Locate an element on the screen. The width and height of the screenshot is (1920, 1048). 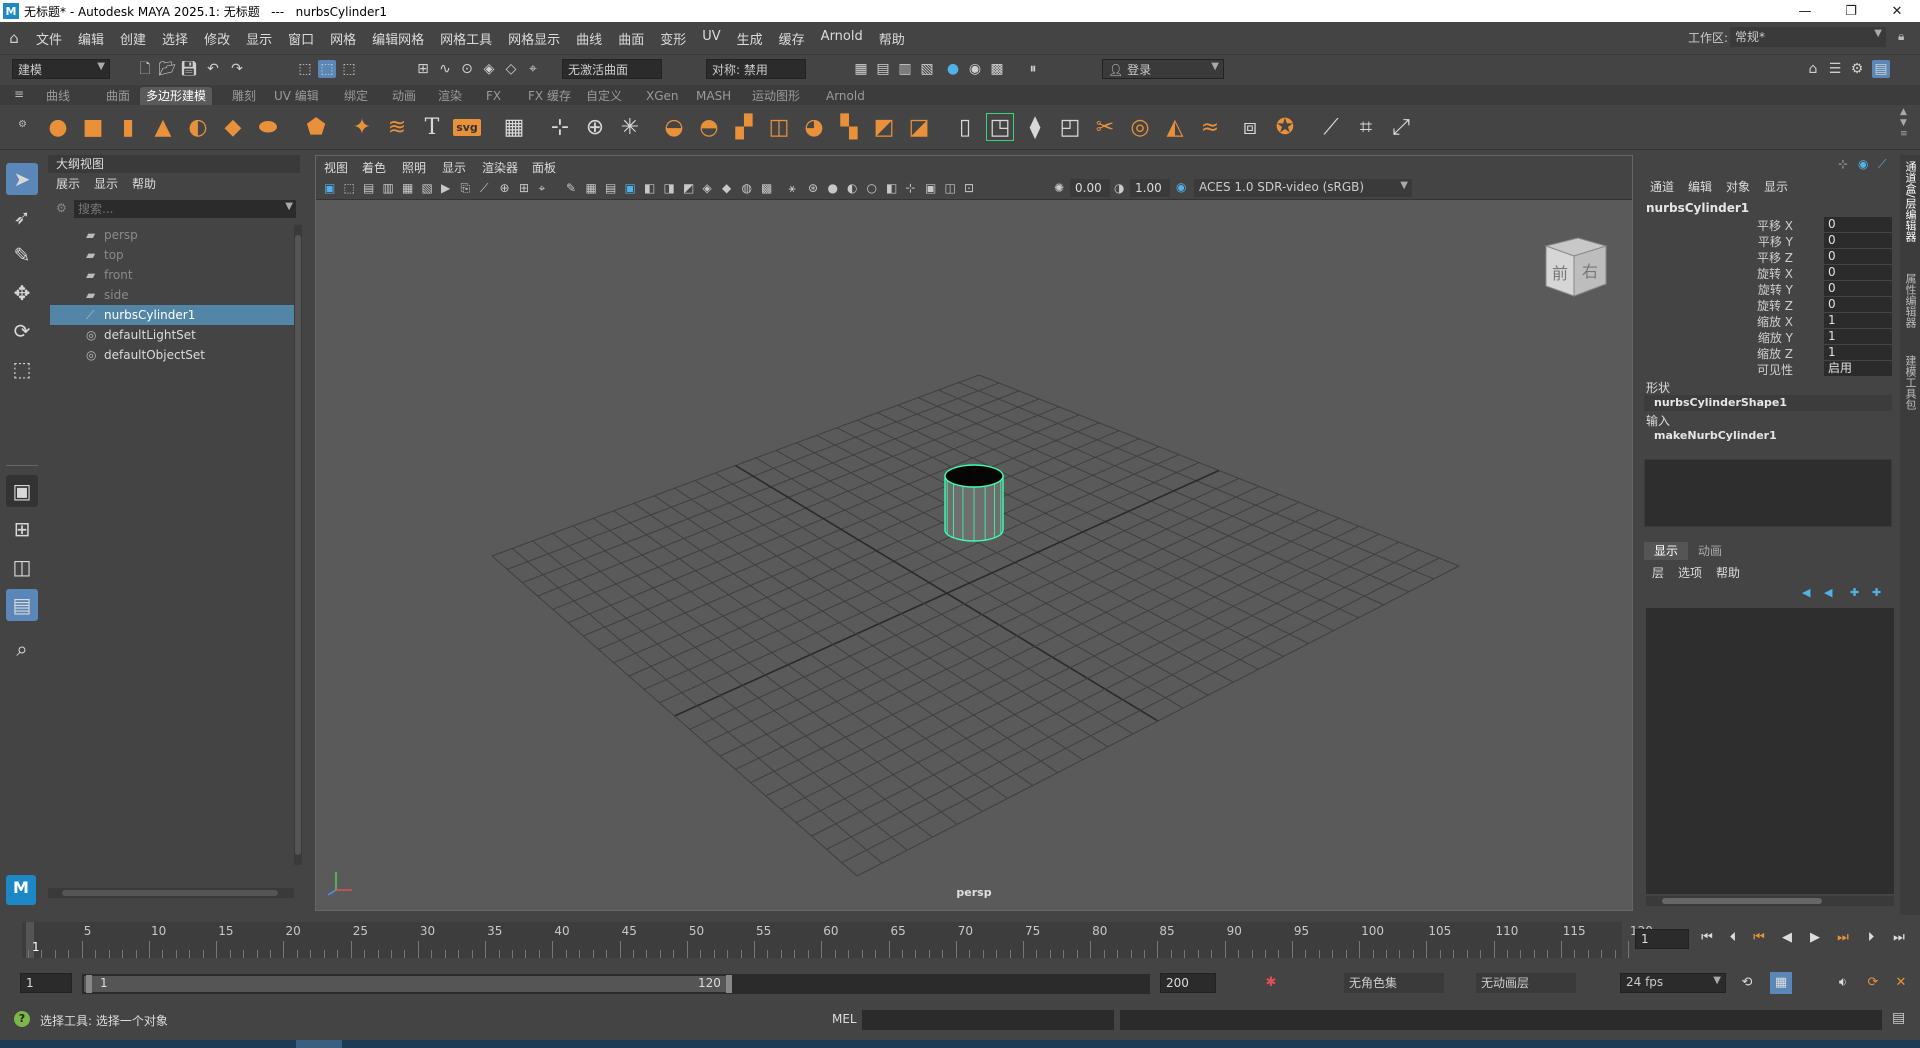
menu-item: 曲面 is located at coordinates (631, 38).